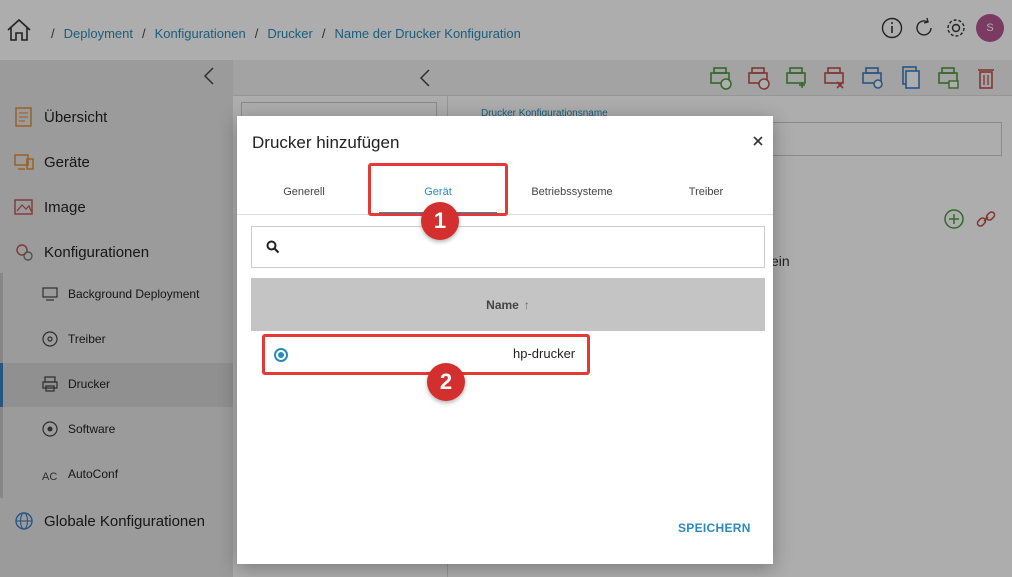 This screenshot has height=577, width=1012. I want to click on printer-name-cell: hp-drucker, so click(544, 353).